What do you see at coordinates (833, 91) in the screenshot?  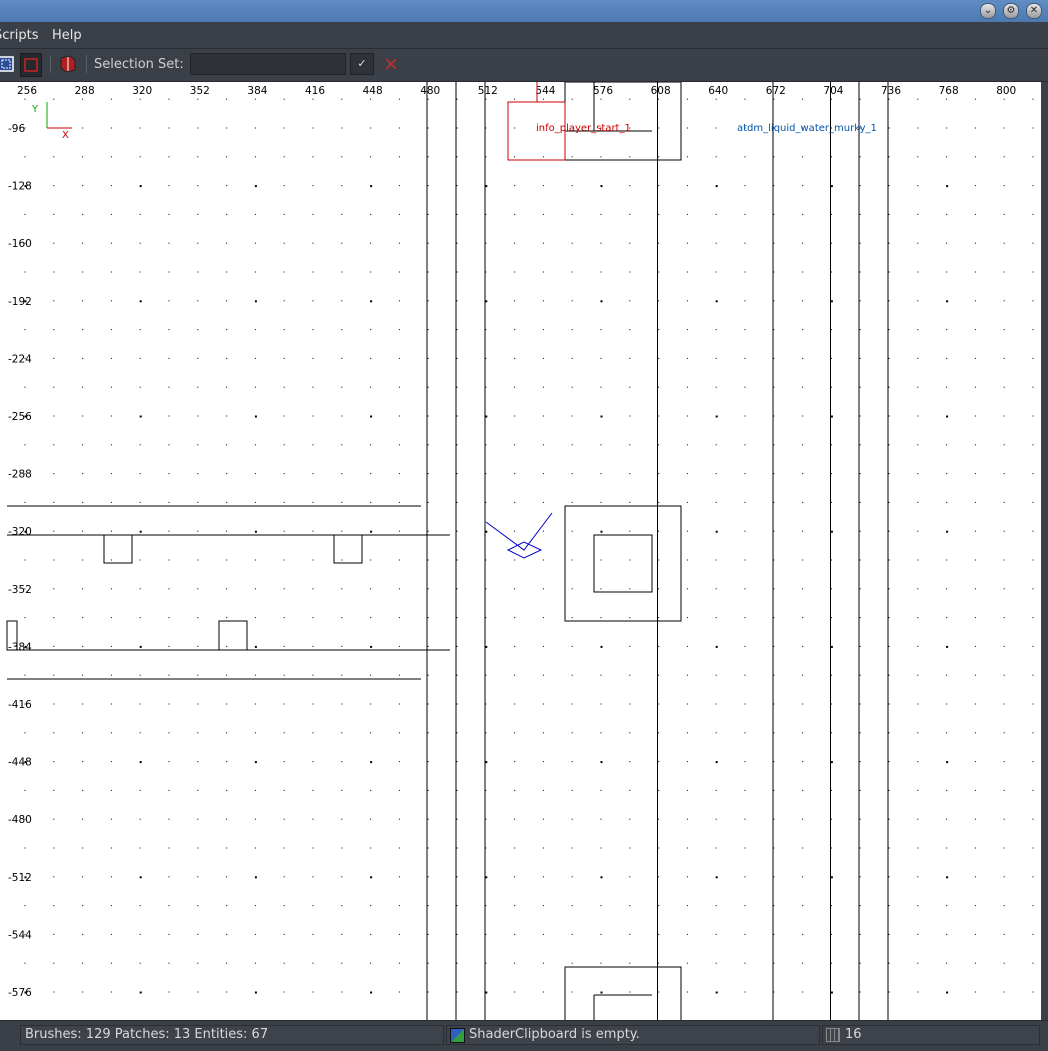 I see `x-tick-label: 704` at bounding box center [833, 91].